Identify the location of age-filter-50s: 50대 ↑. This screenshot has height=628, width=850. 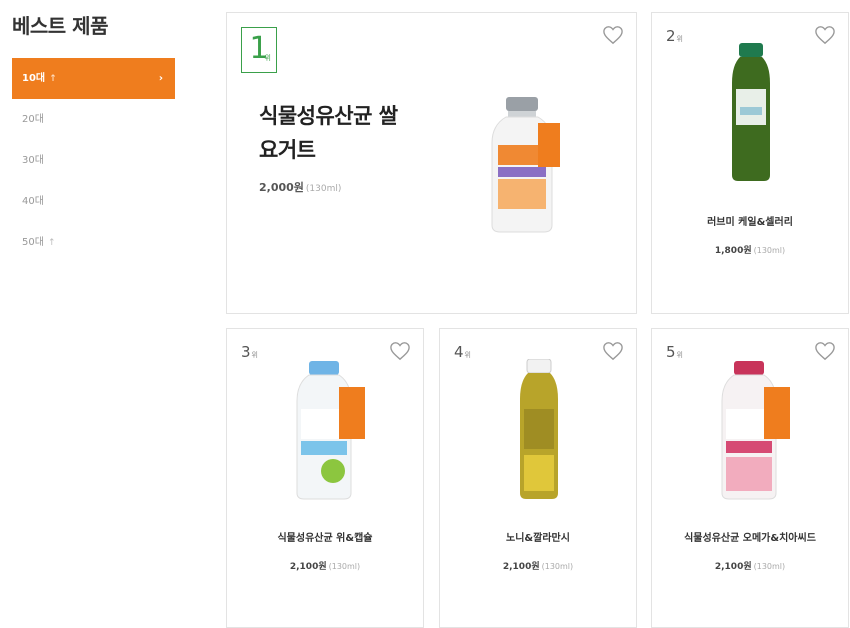
(93, 242).